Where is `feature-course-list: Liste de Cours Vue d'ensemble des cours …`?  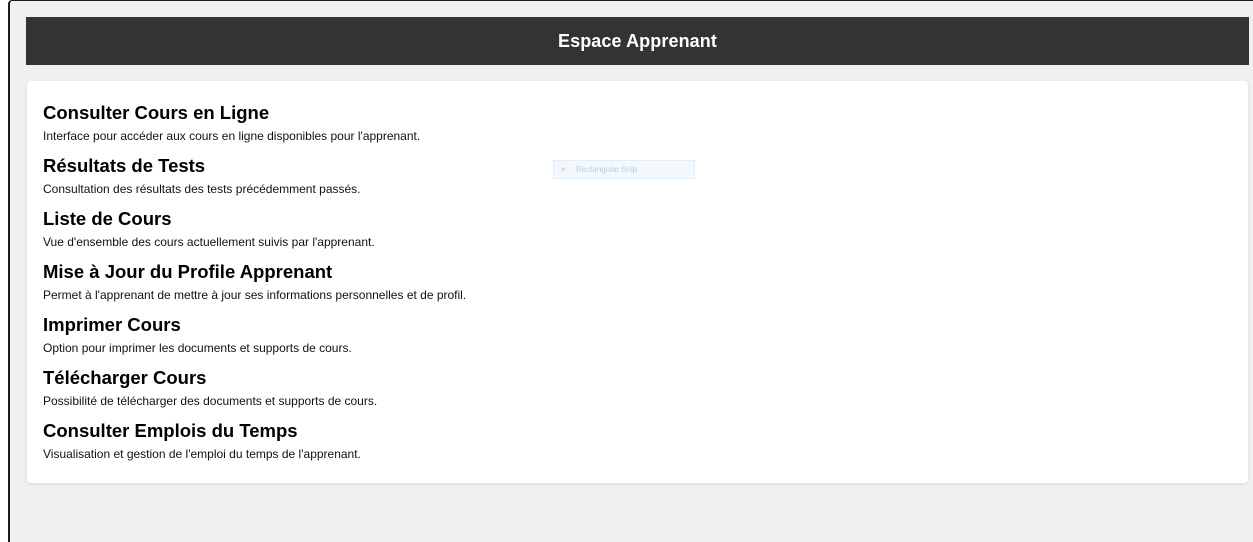
feature-course-list: Liste de Cours Vue d'ensemble des cours … is located at coordinates (254, 233).